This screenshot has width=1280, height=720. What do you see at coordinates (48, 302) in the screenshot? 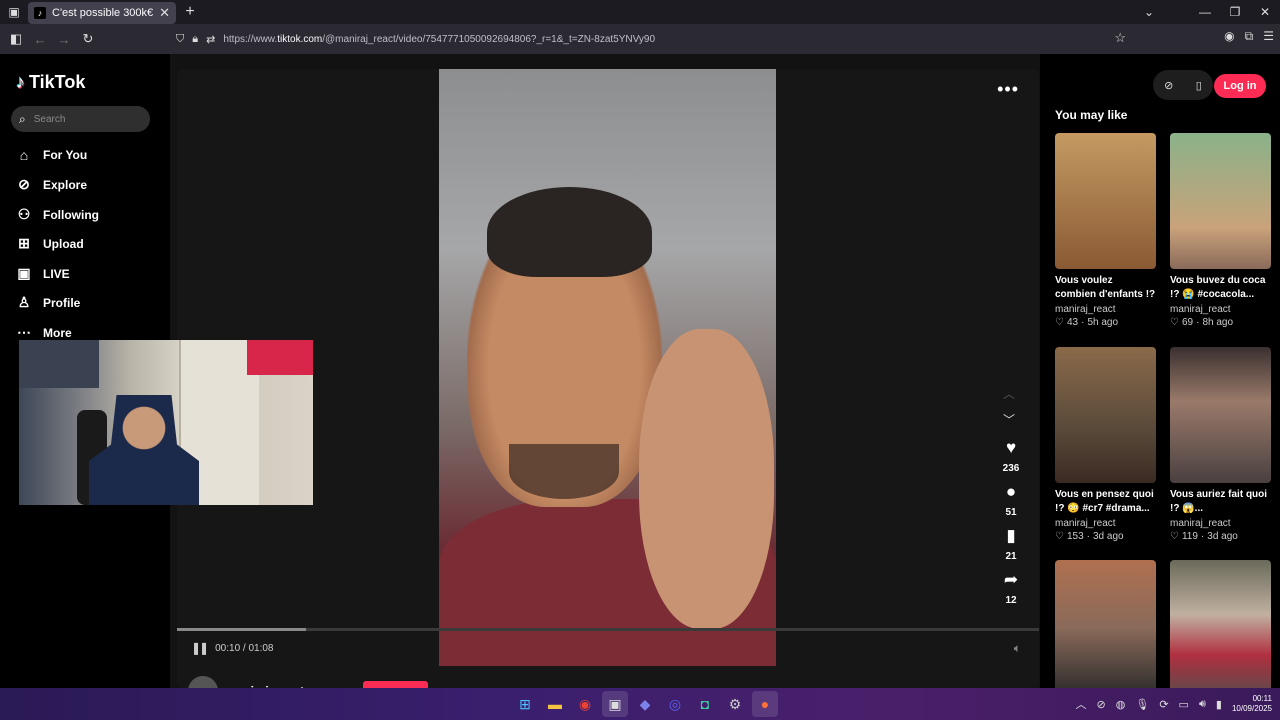
I see `sidebar-item-profile: ♙ Profile` at bounding box center [48, 302].